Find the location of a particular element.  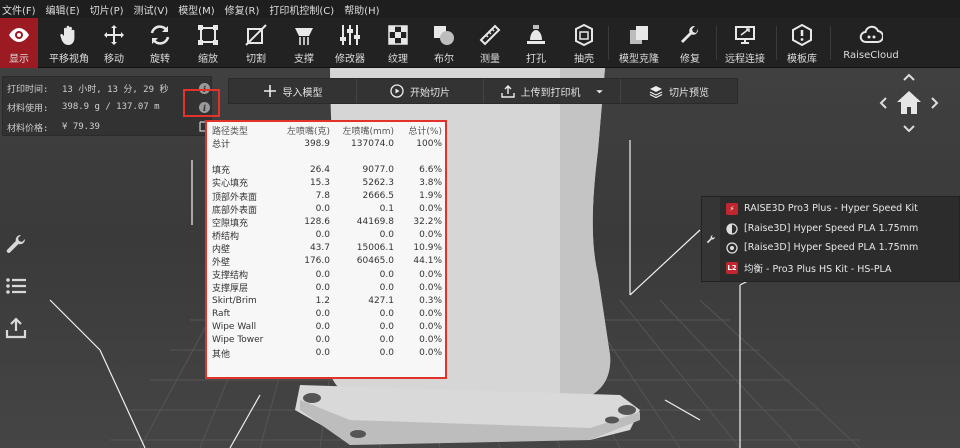

pan-view-label: 平移视角 is located at coordinates (69, 59).